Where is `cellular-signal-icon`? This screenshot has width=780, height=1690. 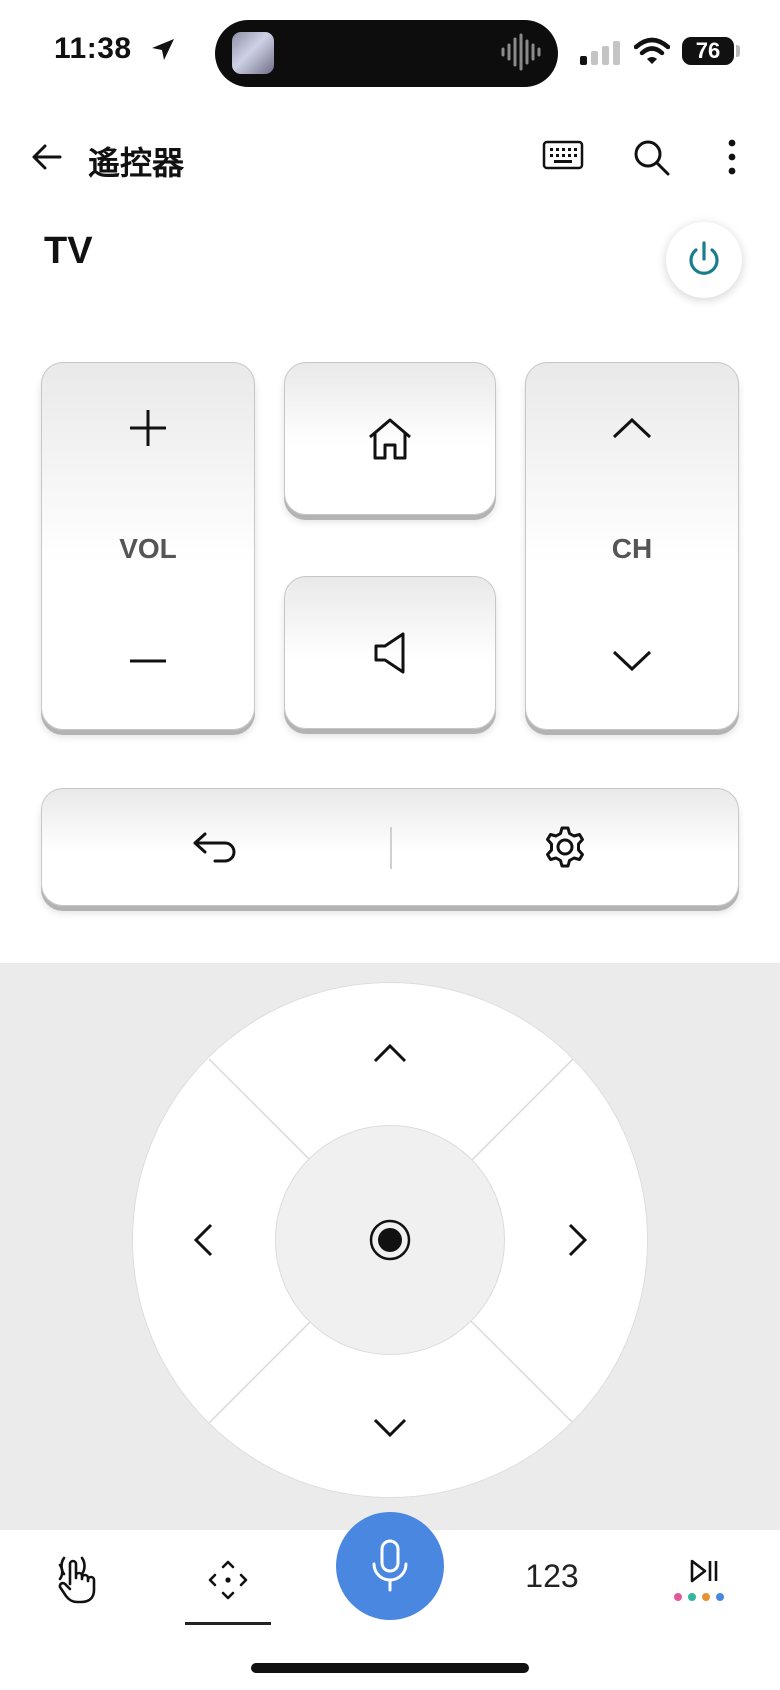 cellular-signal-icon is located at coordinates (601, 53).